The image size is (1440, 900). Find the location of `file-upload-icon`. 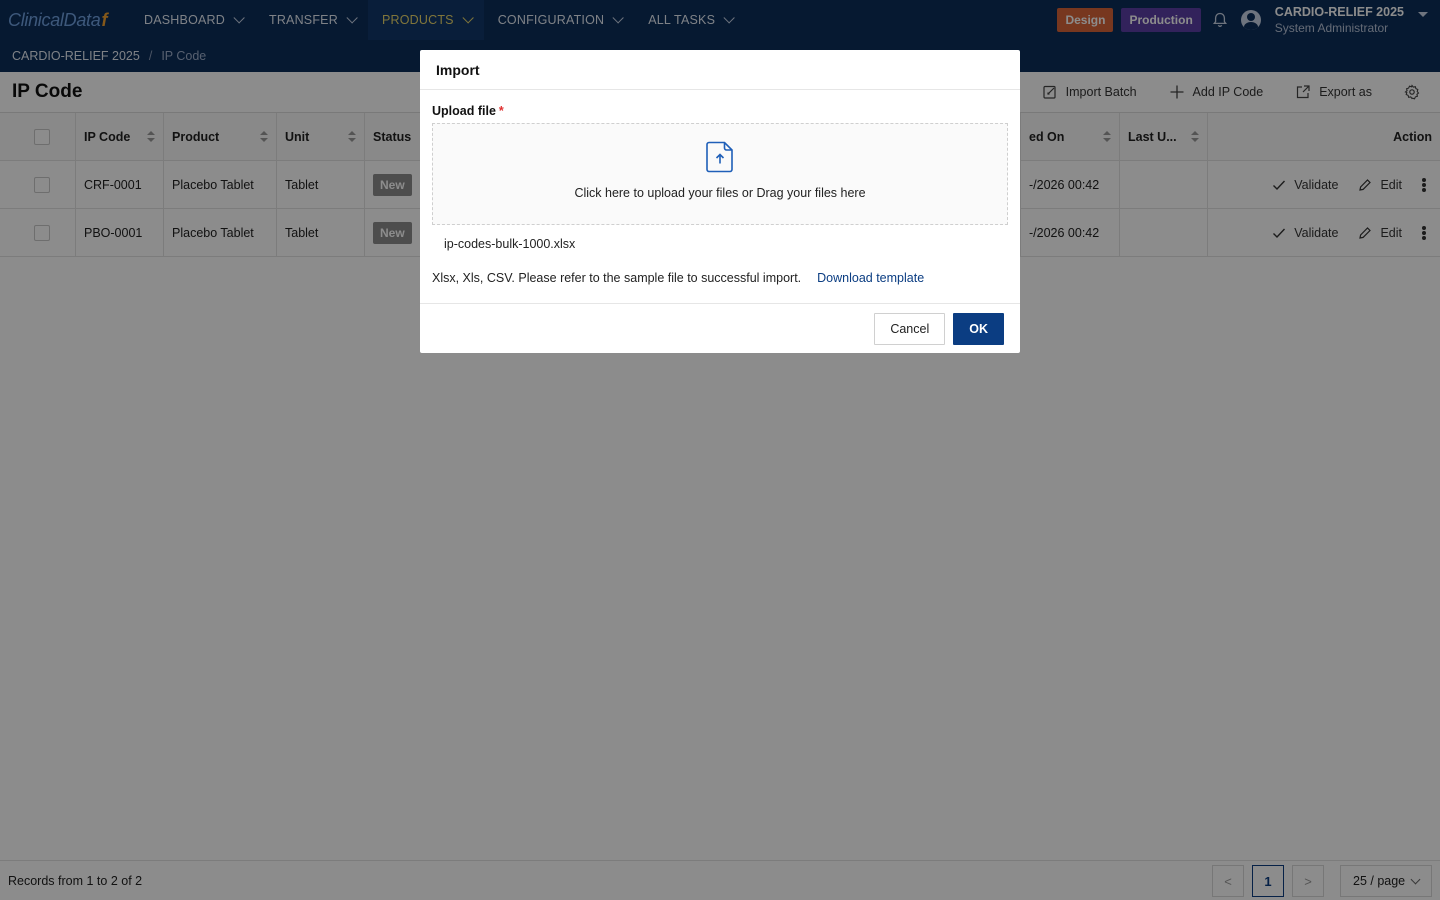

file-upload-icon is located at coordinates (719, 157).